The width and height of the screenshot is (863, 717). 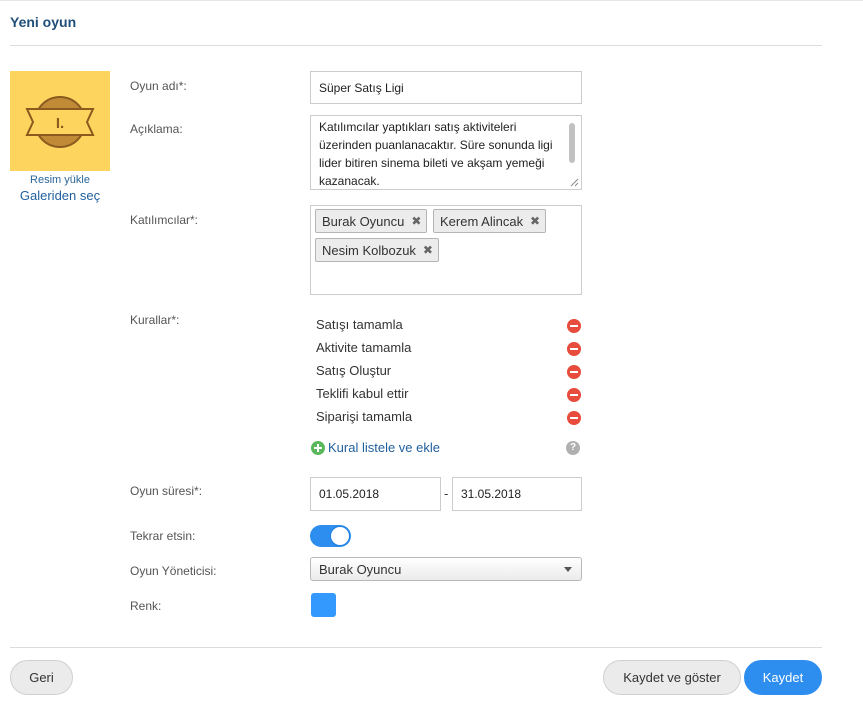 I want to click on participant-name: Kerem Alincak, so click(x=482, y=221).